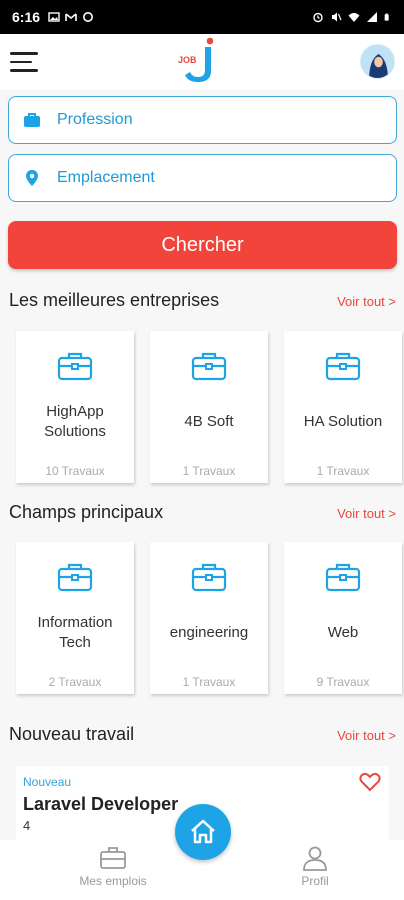 The width and height of the screenshot is (404, 900). I want to click on location-pin-icon, so click(32, 178).